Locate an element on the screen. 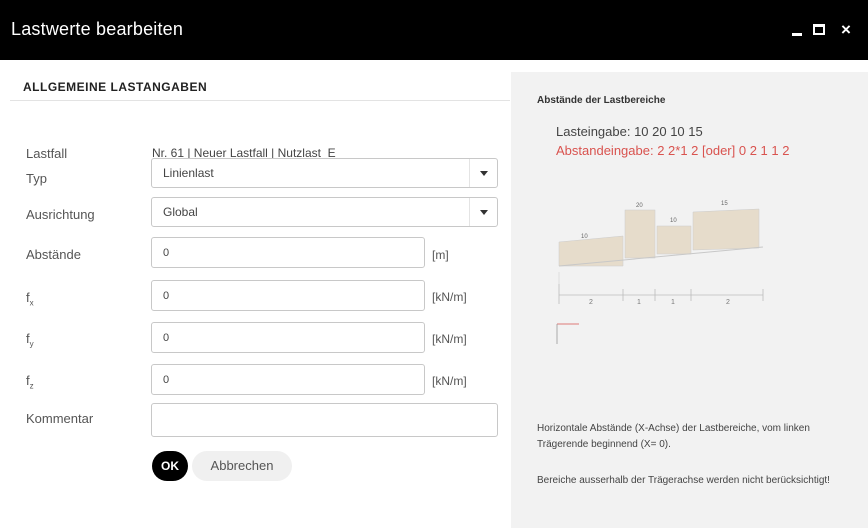 This screenshot has height=528, width=868. load-distance-diagram: 10 20 10 15 2 1 1 2 is located at coordinates (660, 272).